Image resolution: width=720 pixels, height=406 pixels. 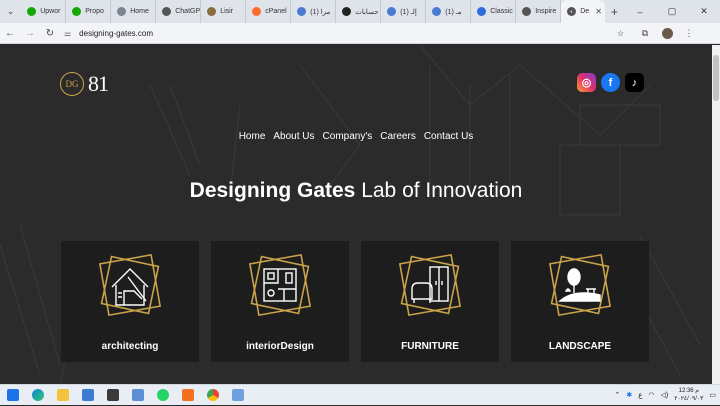 I want to click on xampp-icon, so click(x=187, y=395).